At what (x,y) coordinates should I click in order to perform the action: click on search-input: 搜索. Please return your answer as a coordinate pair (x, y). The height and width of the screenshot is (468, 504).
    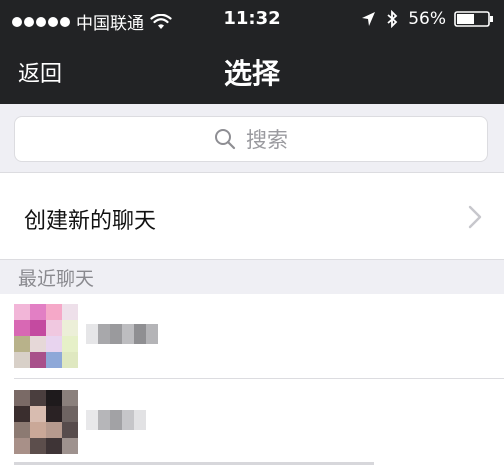
    Looking at the image, I should click on (251, 139).